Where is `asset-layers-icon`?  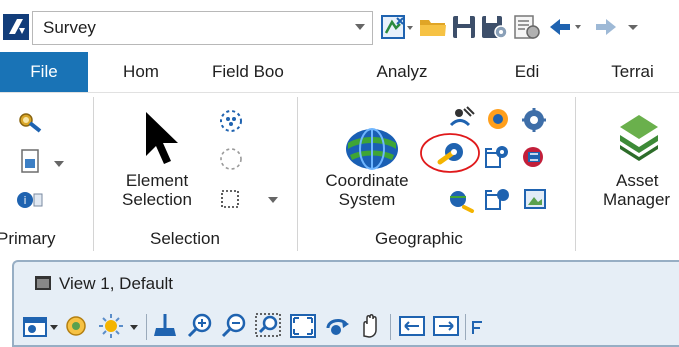
asset-layers-icon is located at coordinates (639, 138).